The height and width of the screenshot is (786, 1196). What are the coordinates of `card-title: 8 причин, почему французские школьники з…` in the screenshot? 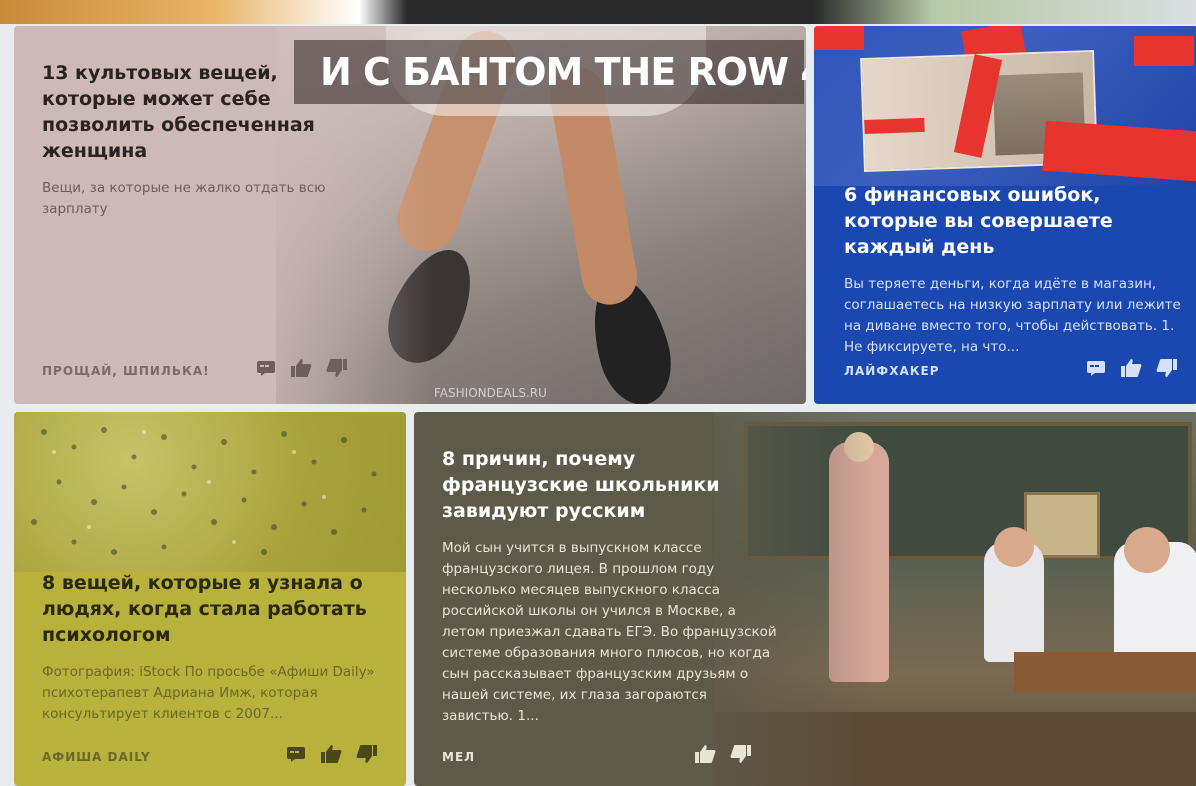 It's located at (612, 485).